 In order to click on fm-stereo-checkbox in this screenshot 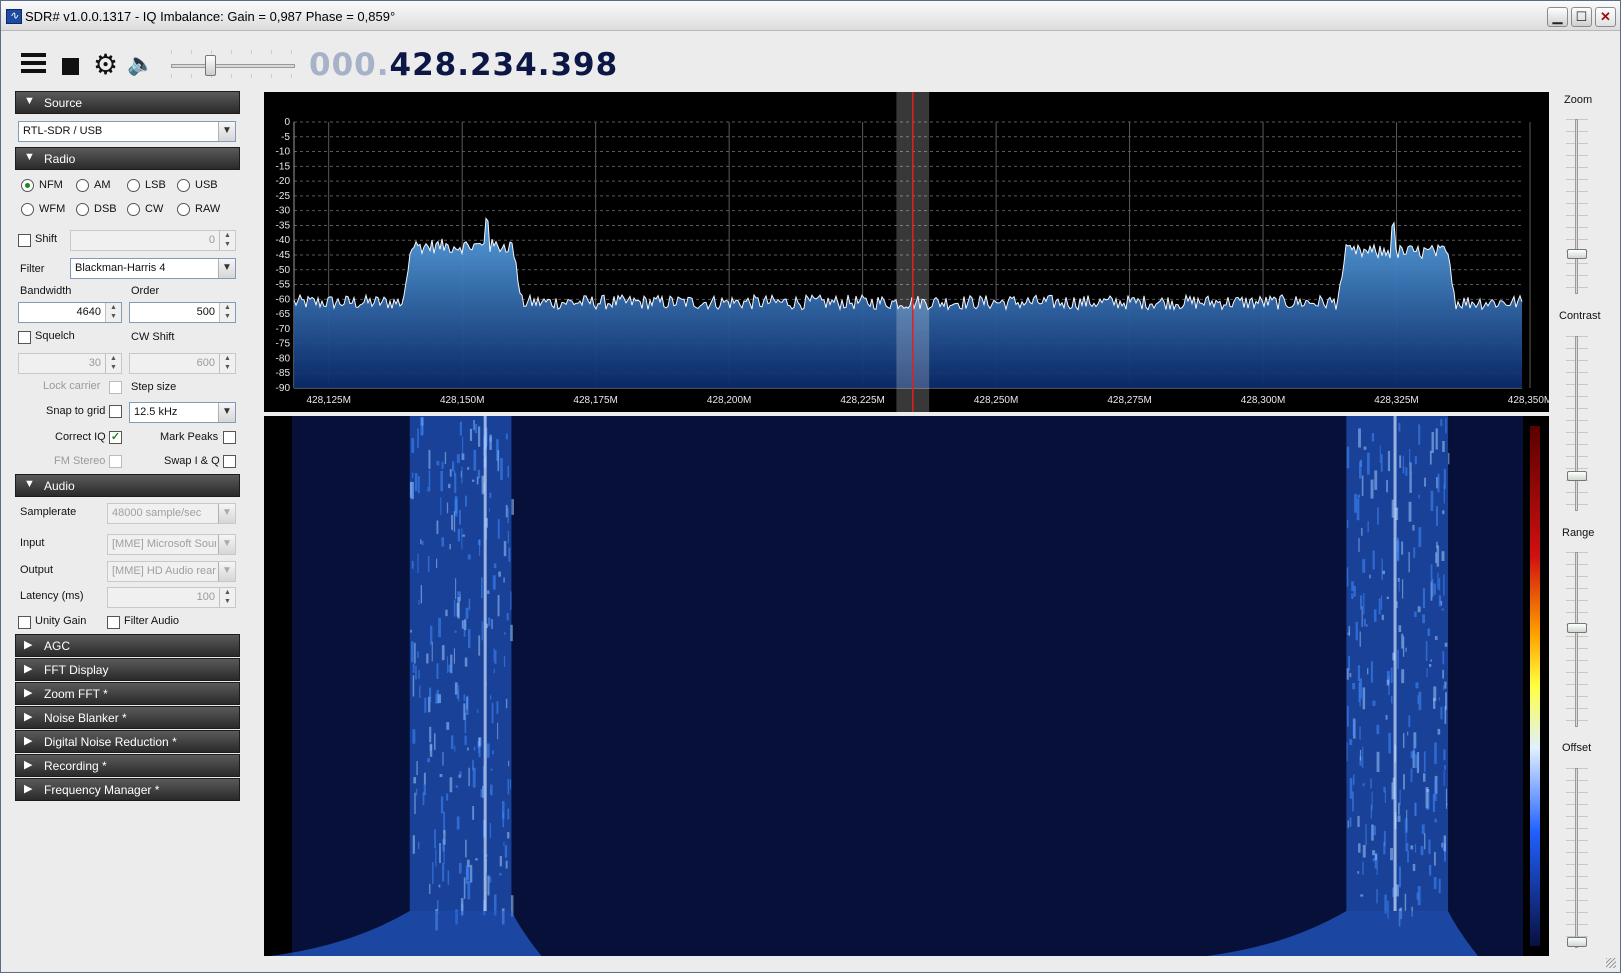, I will do `click(115, 461)`.